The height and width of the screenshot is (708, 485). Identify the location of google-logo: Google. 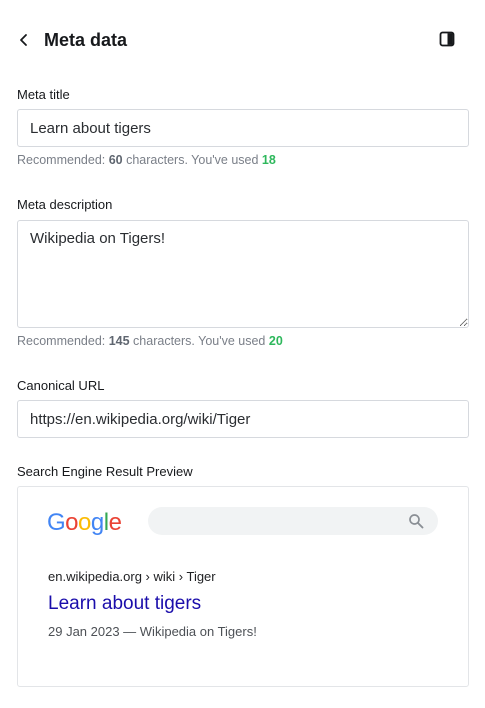
(84, 523).